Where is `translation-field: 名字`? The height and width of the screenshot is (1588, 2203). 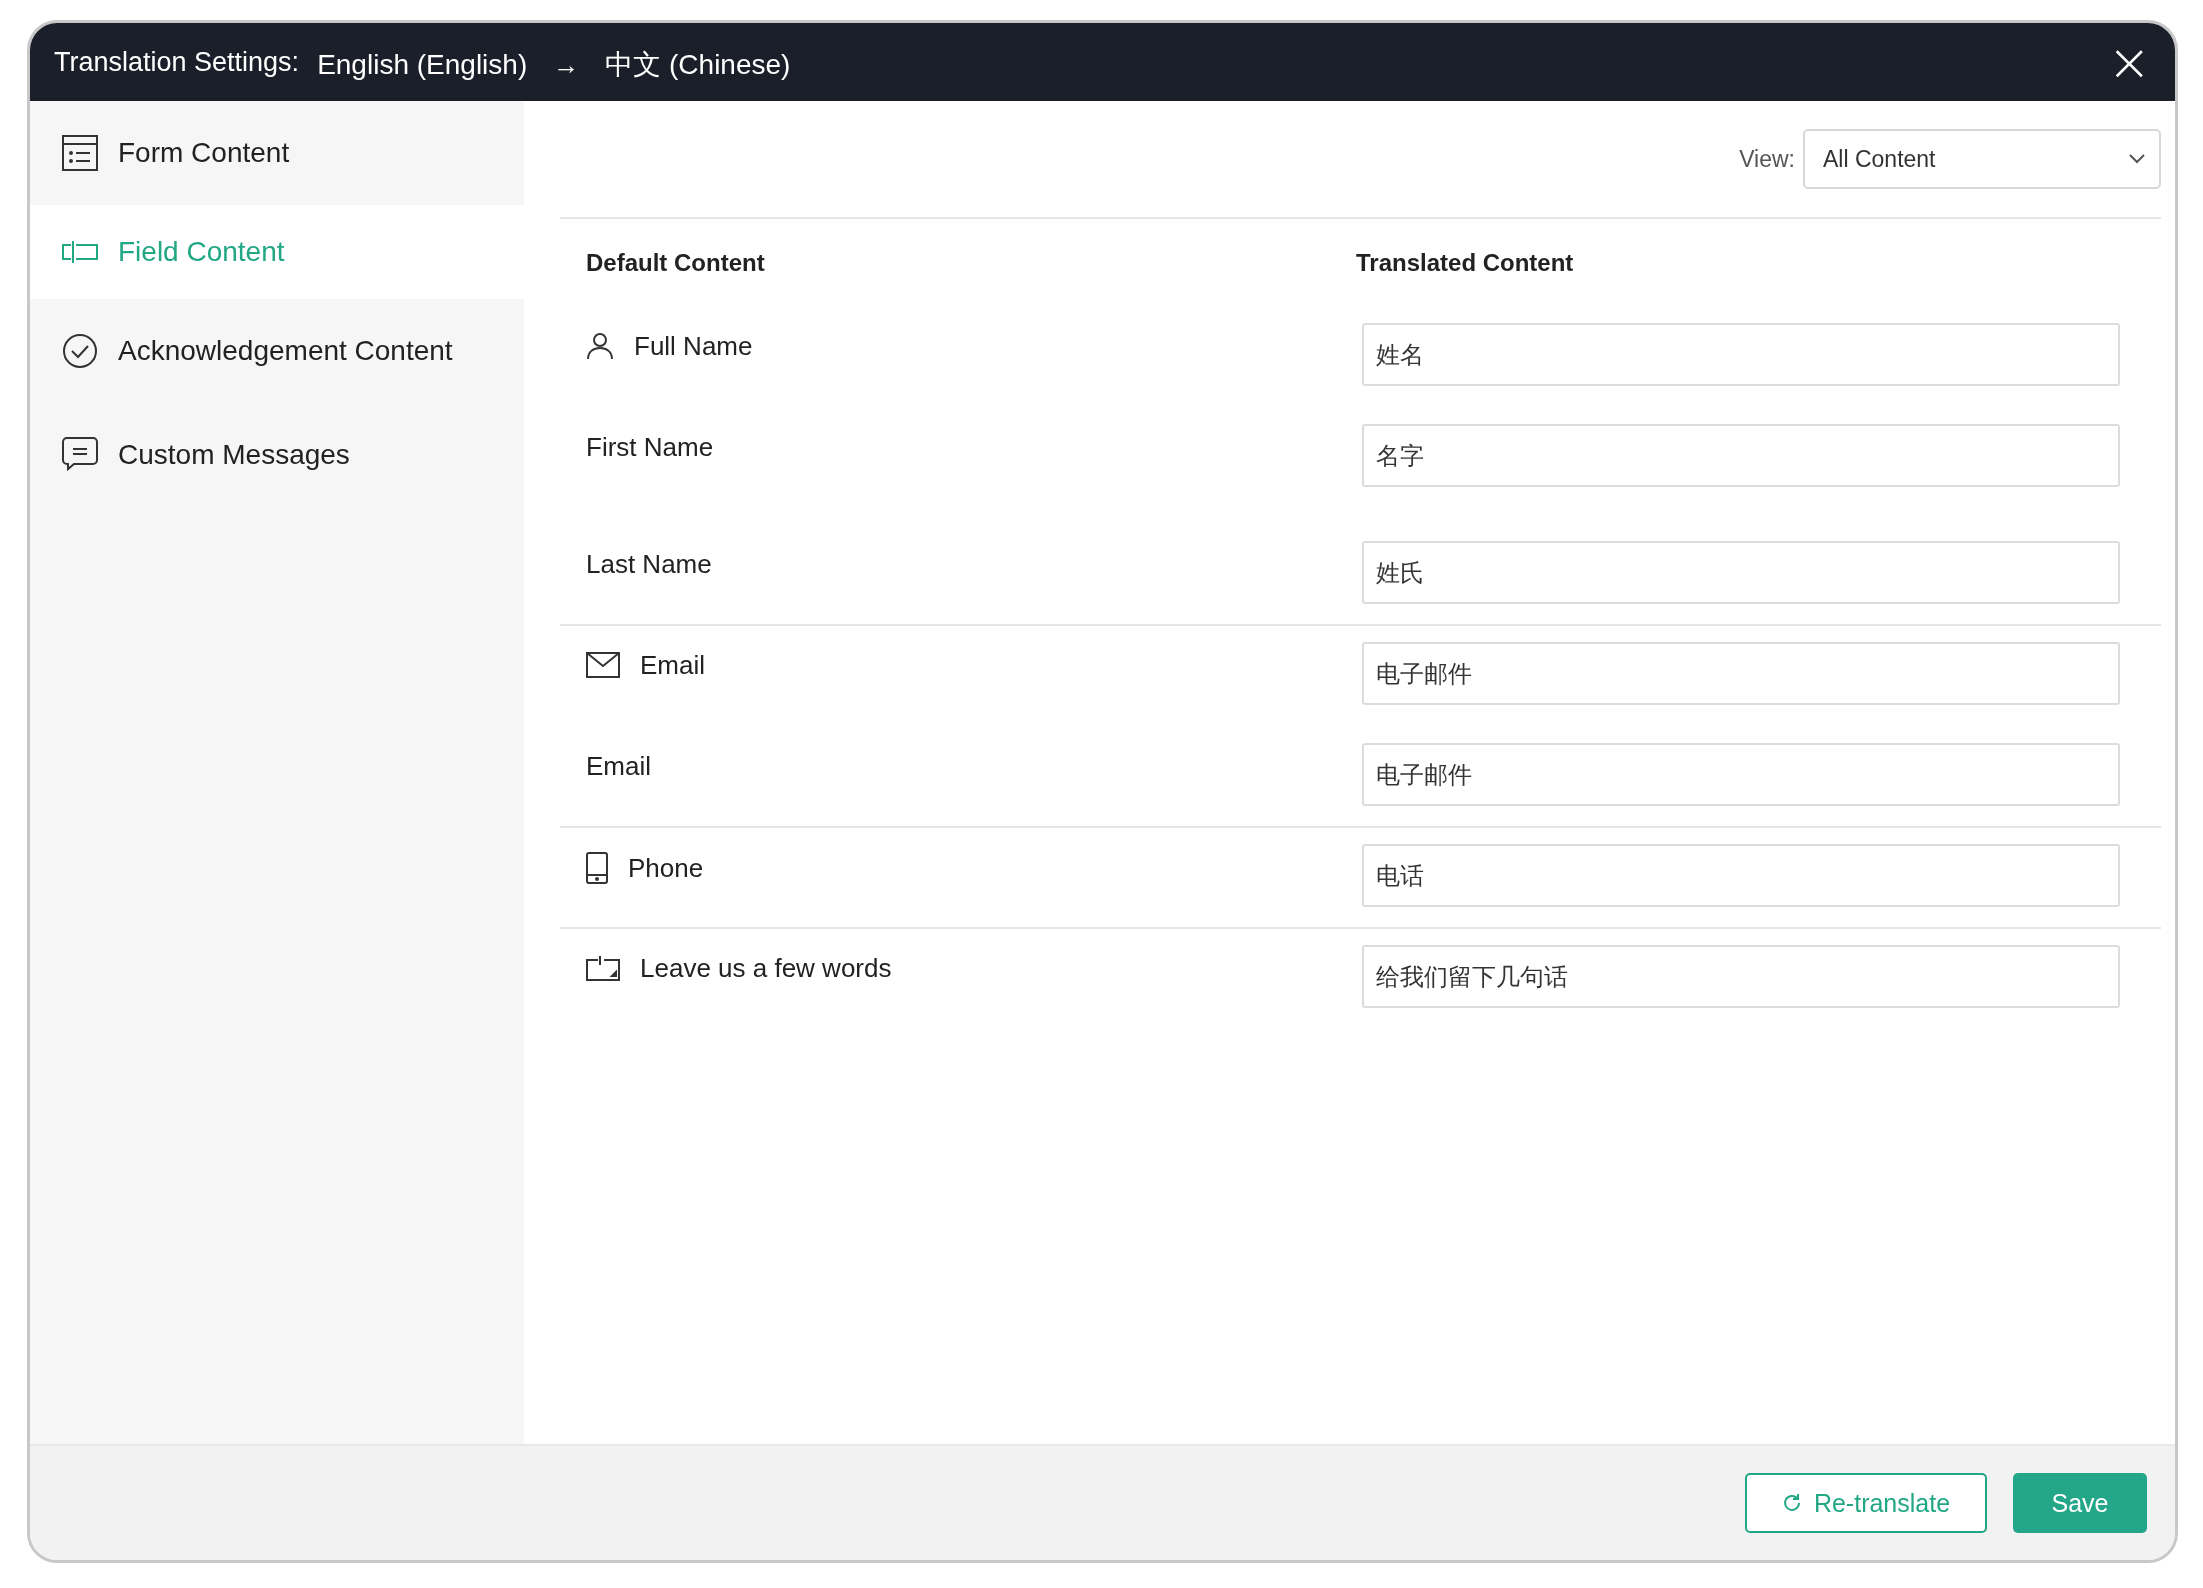
translation-field: 名字 is located at coordinates (1741, 455).